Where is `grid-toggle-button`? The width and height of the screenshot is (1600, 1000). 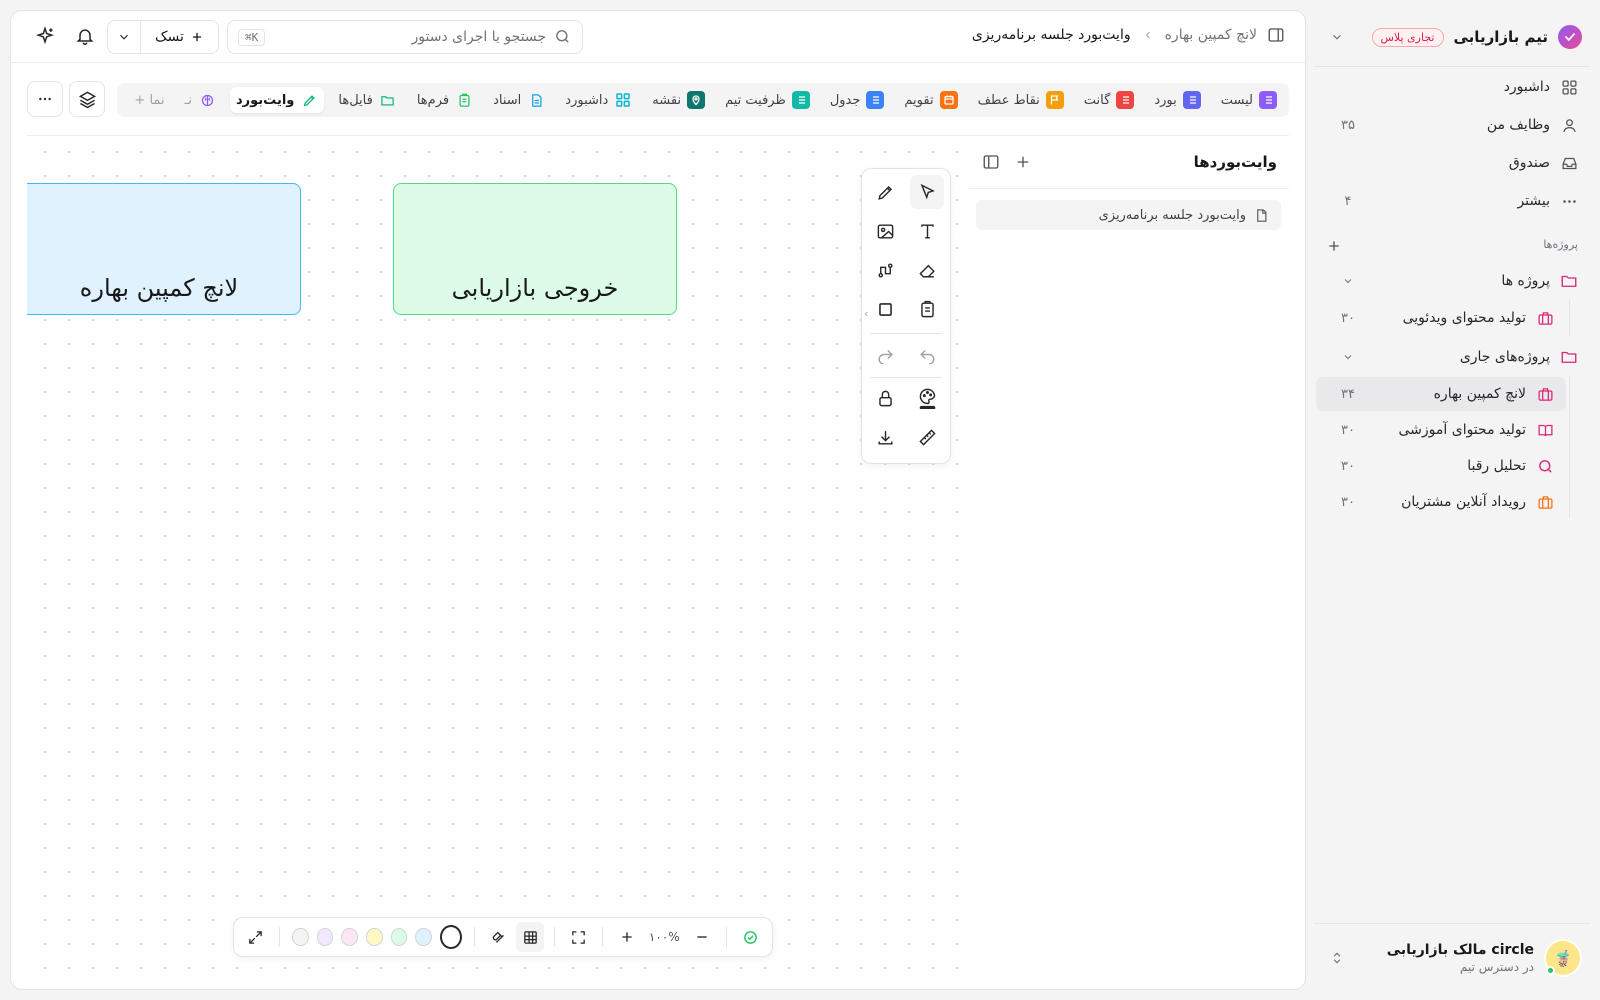
grid-toggle-button is located at coordinates (530, 937).